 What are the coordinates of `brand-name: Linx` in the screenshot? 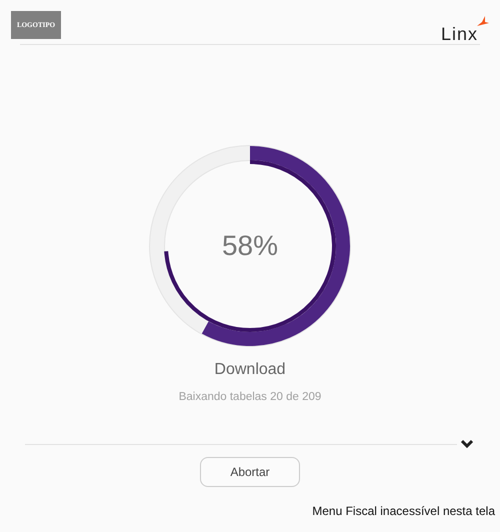 It's located at (459, 34).